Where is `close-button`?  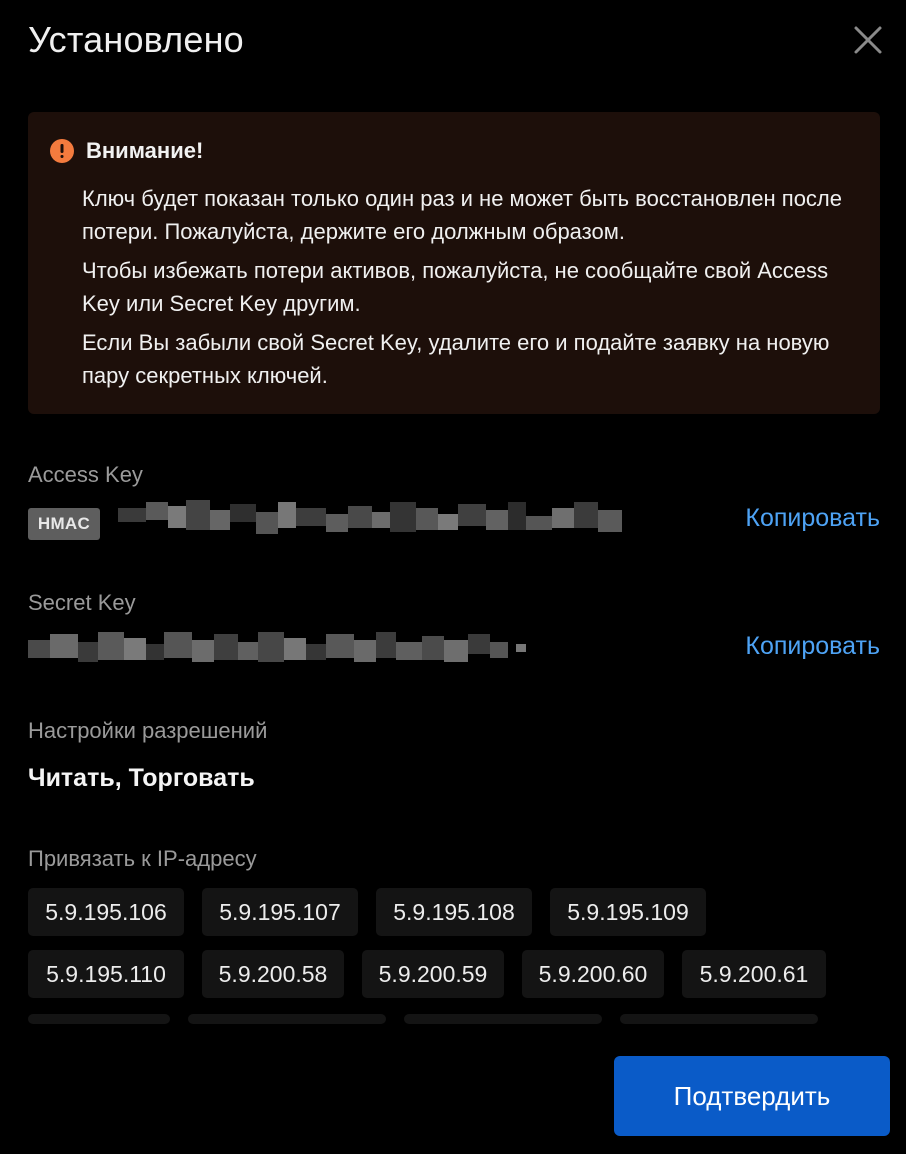 close-button is located at coordinates (868, 40).